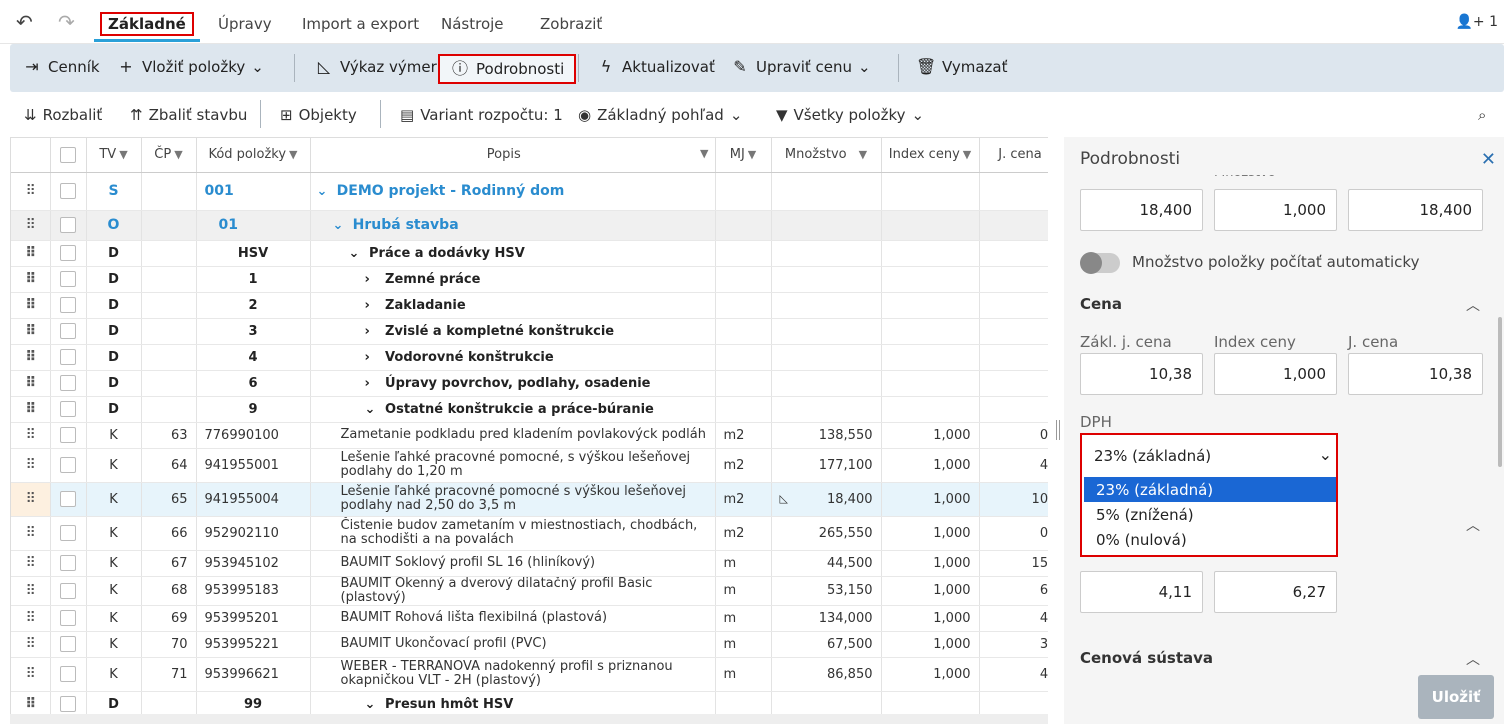  I want to click on table-row: ⠿ D 1 › Zemné práce, so click(529, 279).